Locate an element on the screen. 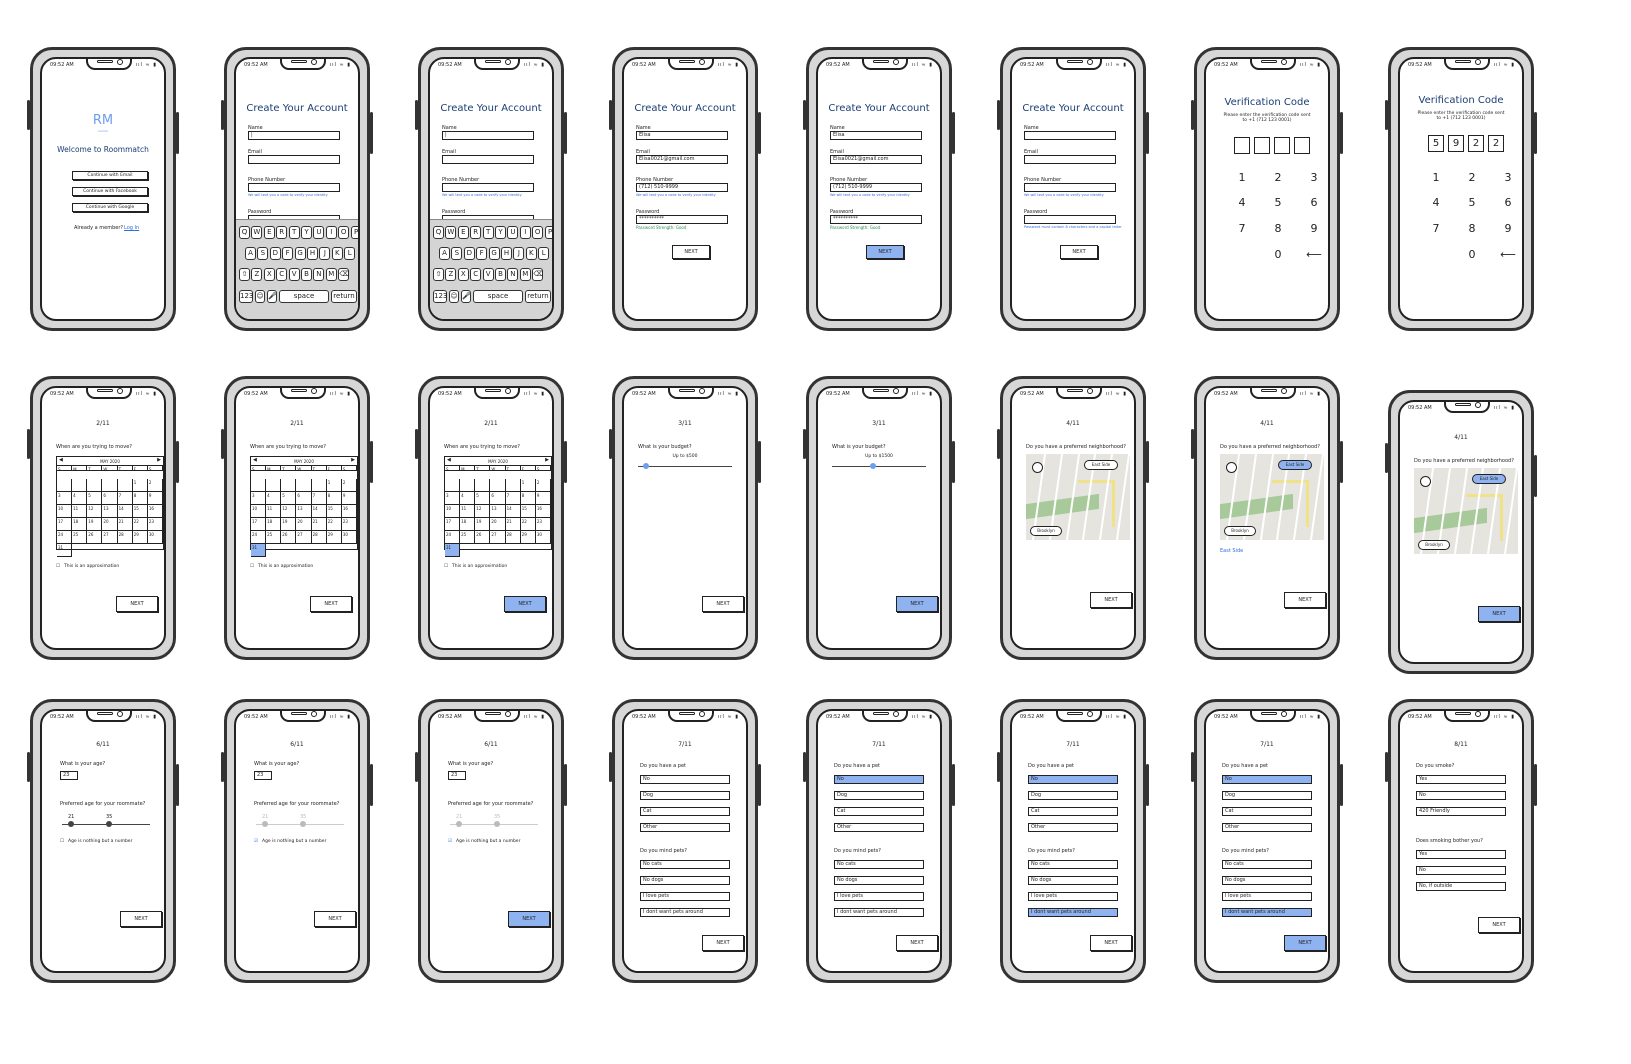 The image size is (1631, 1064). key: Z is located at coordinates (451, 274).